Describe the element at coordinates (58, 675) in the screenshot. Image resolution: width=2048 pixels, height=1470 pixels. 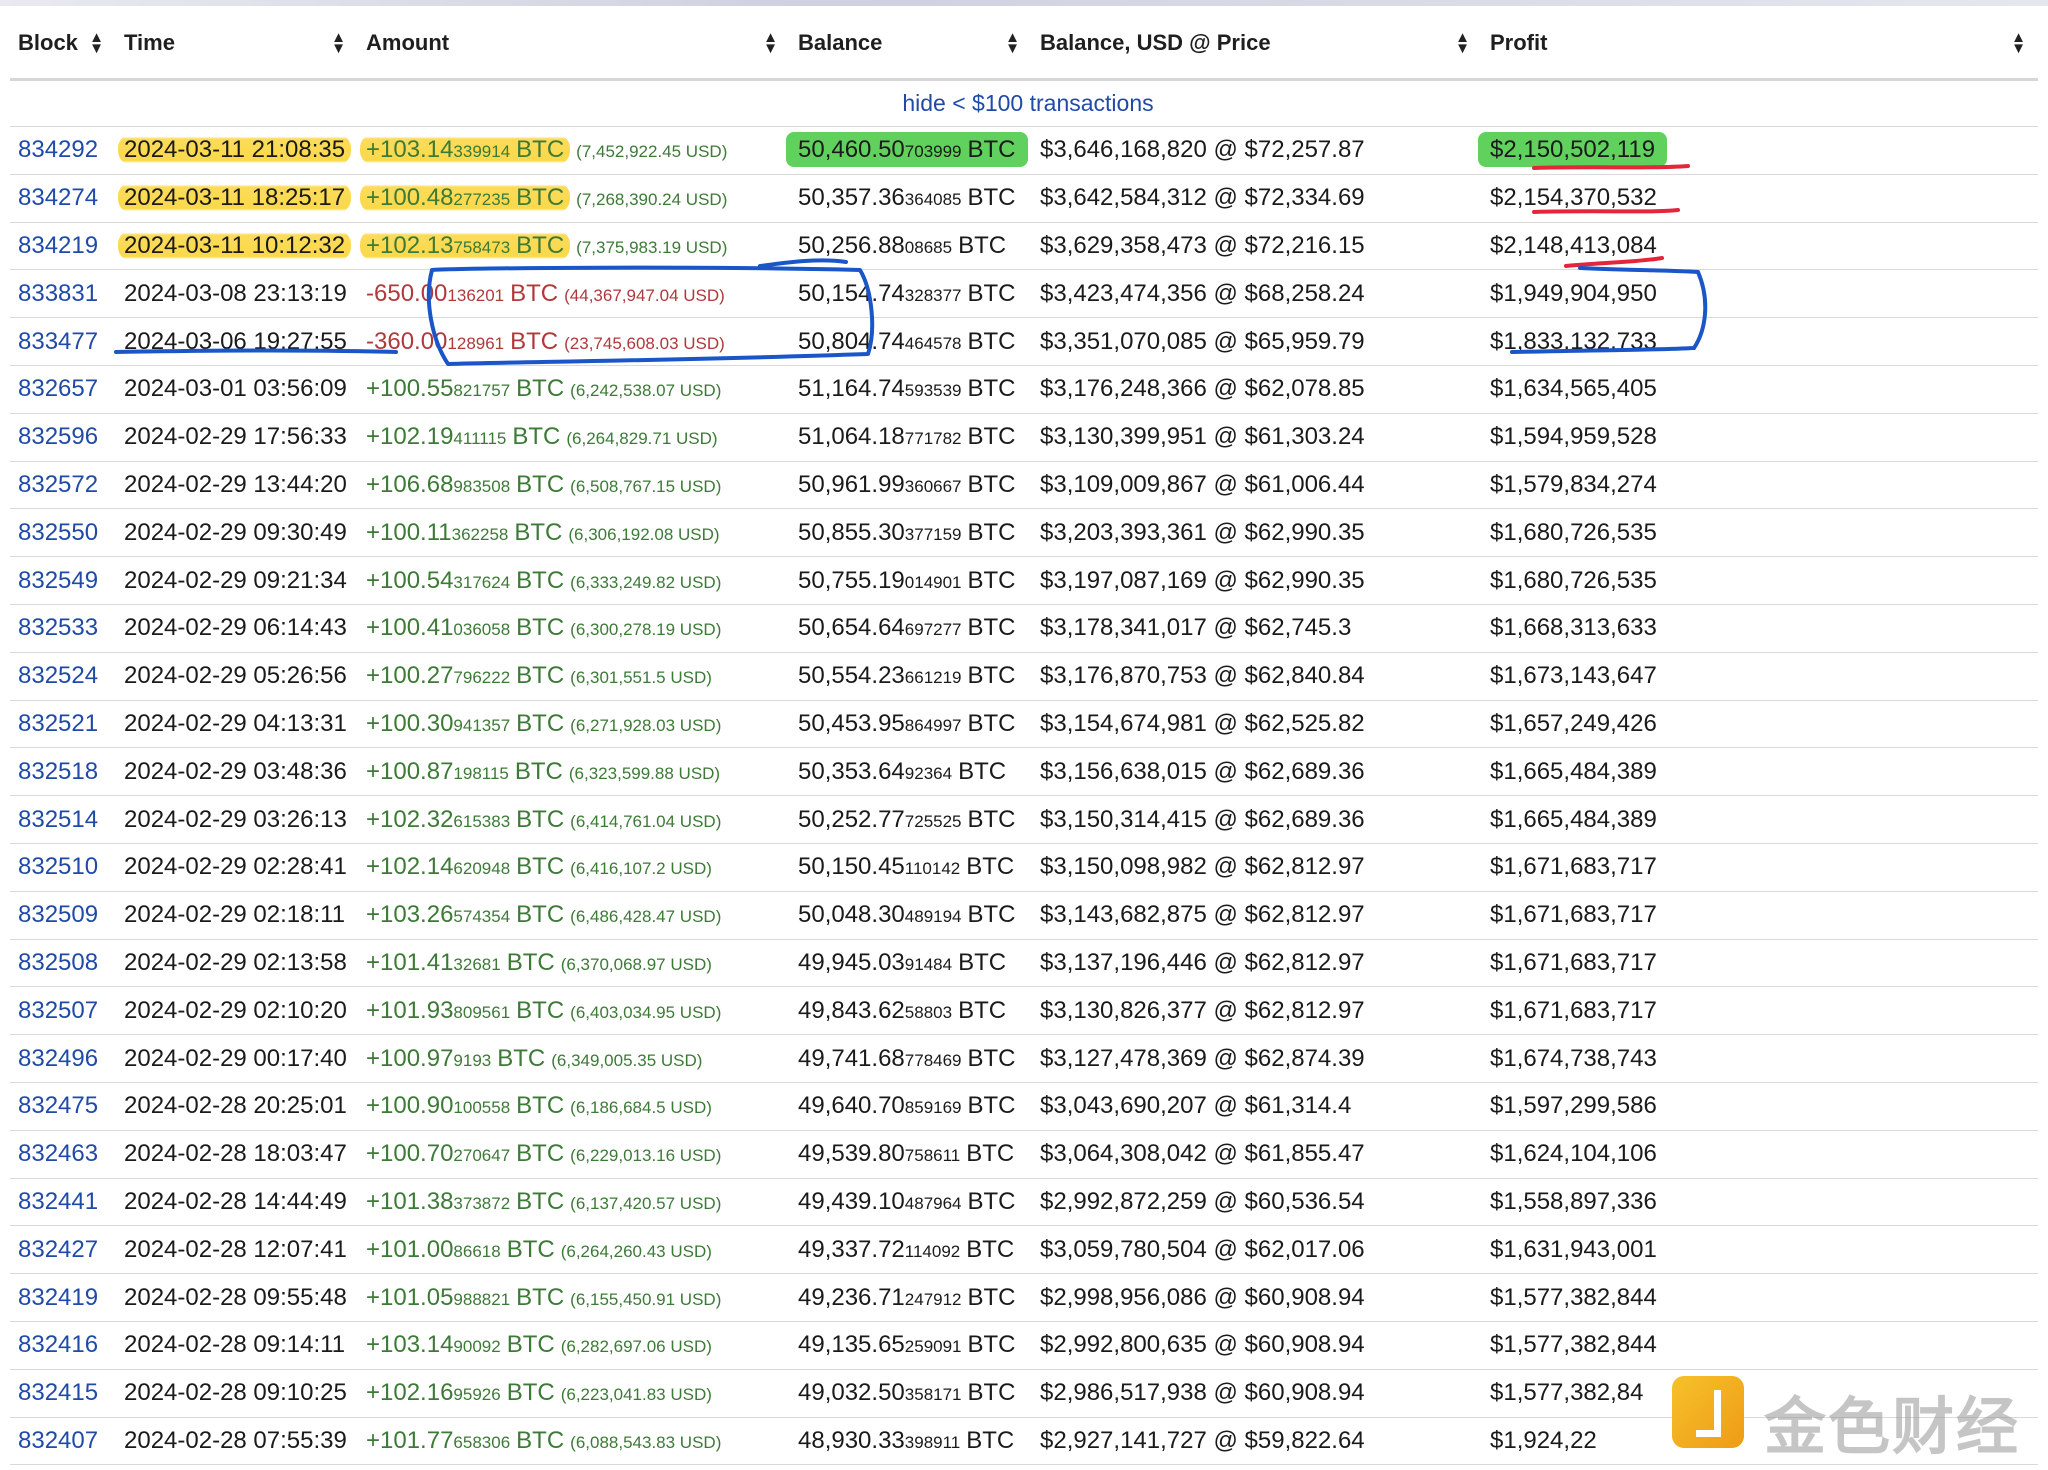
I see `block-link: 832524` at that location.